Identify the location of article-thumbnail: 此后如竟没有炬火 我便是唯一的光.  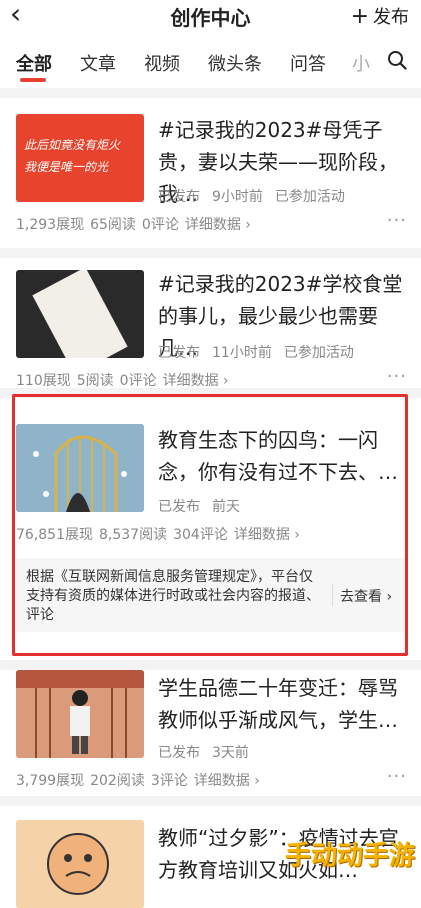
(80, 158).